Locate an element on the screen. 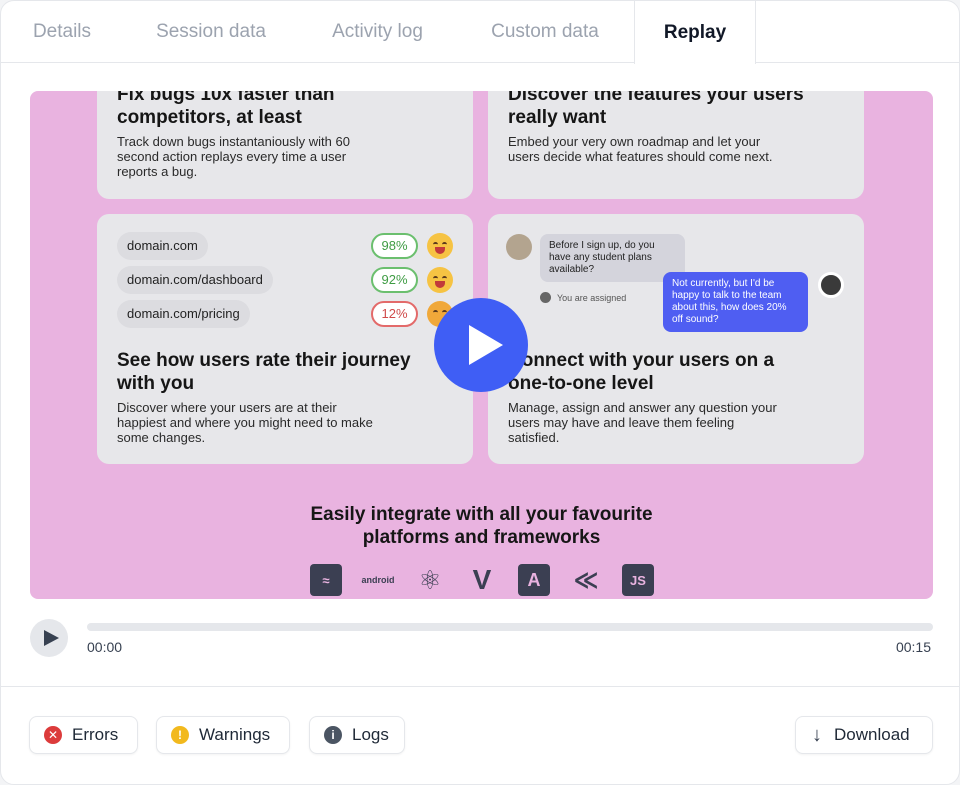  vue-icon: V is located at coordinates (482, 579).